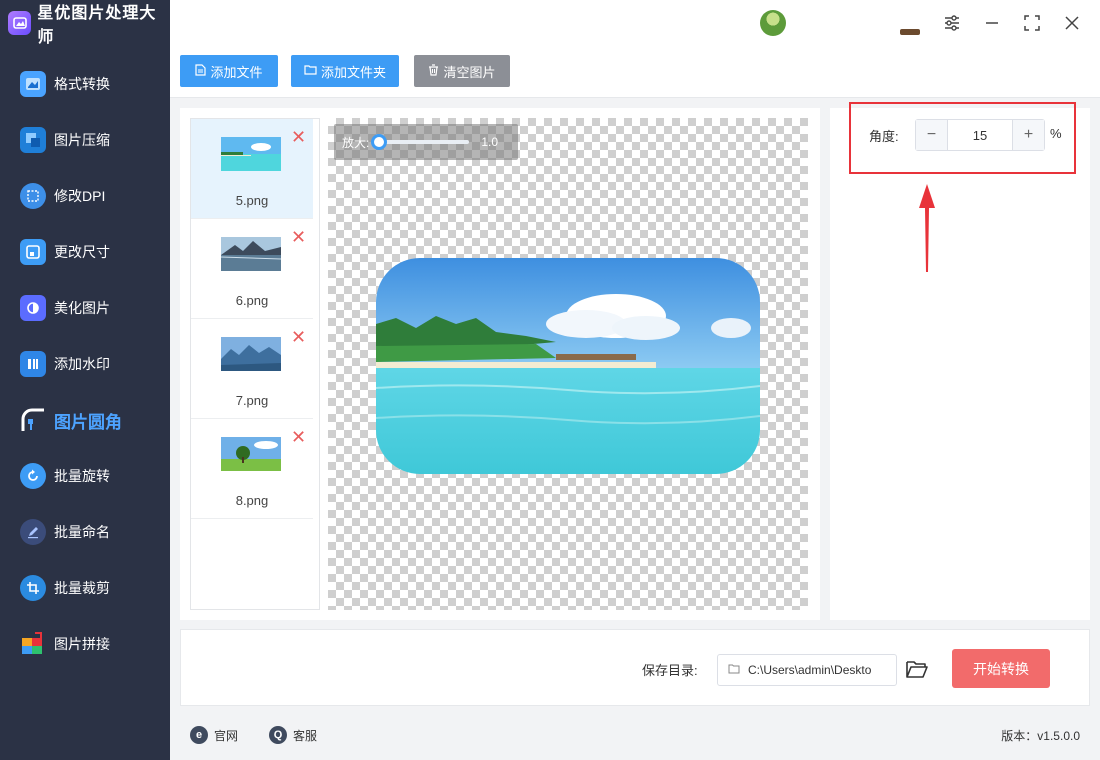  I want to click on thumbnail-mountains, so click(251, 354).